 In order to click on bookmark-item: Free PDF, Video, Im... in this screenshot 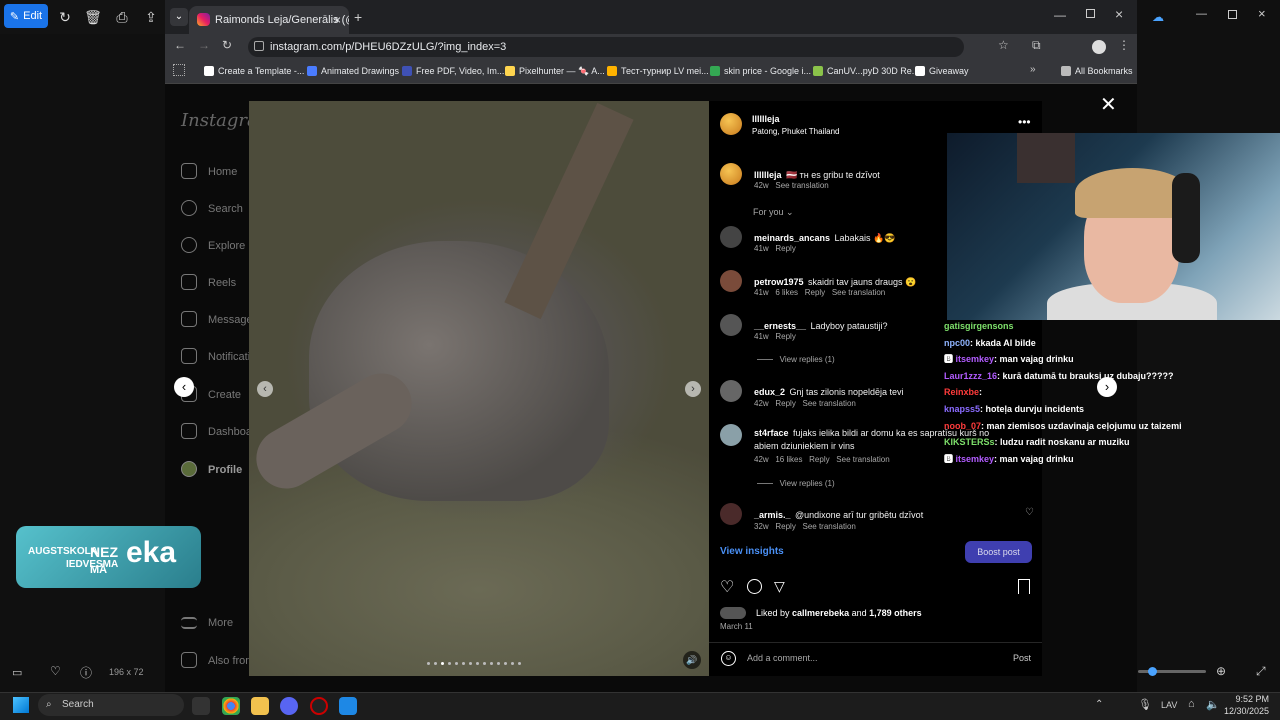, I will do `click(453, 71)`.